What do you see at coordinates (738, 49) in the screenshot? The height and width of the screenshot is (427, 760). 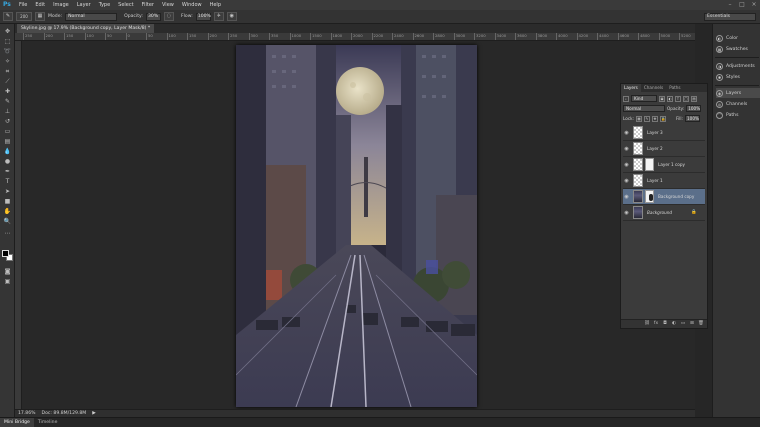 I see `panel-swatches: ▦ Swatches` at bounding box center [738, 49].